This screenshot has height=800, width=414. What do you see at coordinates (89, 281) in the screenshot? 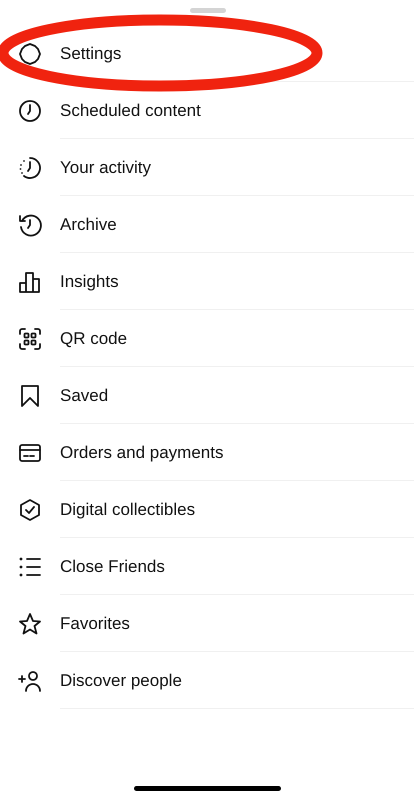
I see `menu-label: Insights` at bounding box center [89, 281].